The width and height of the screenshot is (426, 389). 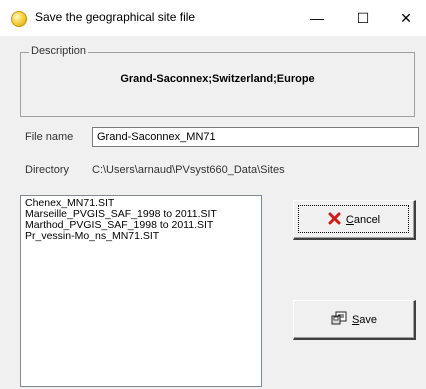 What do you see at coordinates (317, 18) in the screenshot?
I see `minimize-button: —` at bounding box center [317, 18].